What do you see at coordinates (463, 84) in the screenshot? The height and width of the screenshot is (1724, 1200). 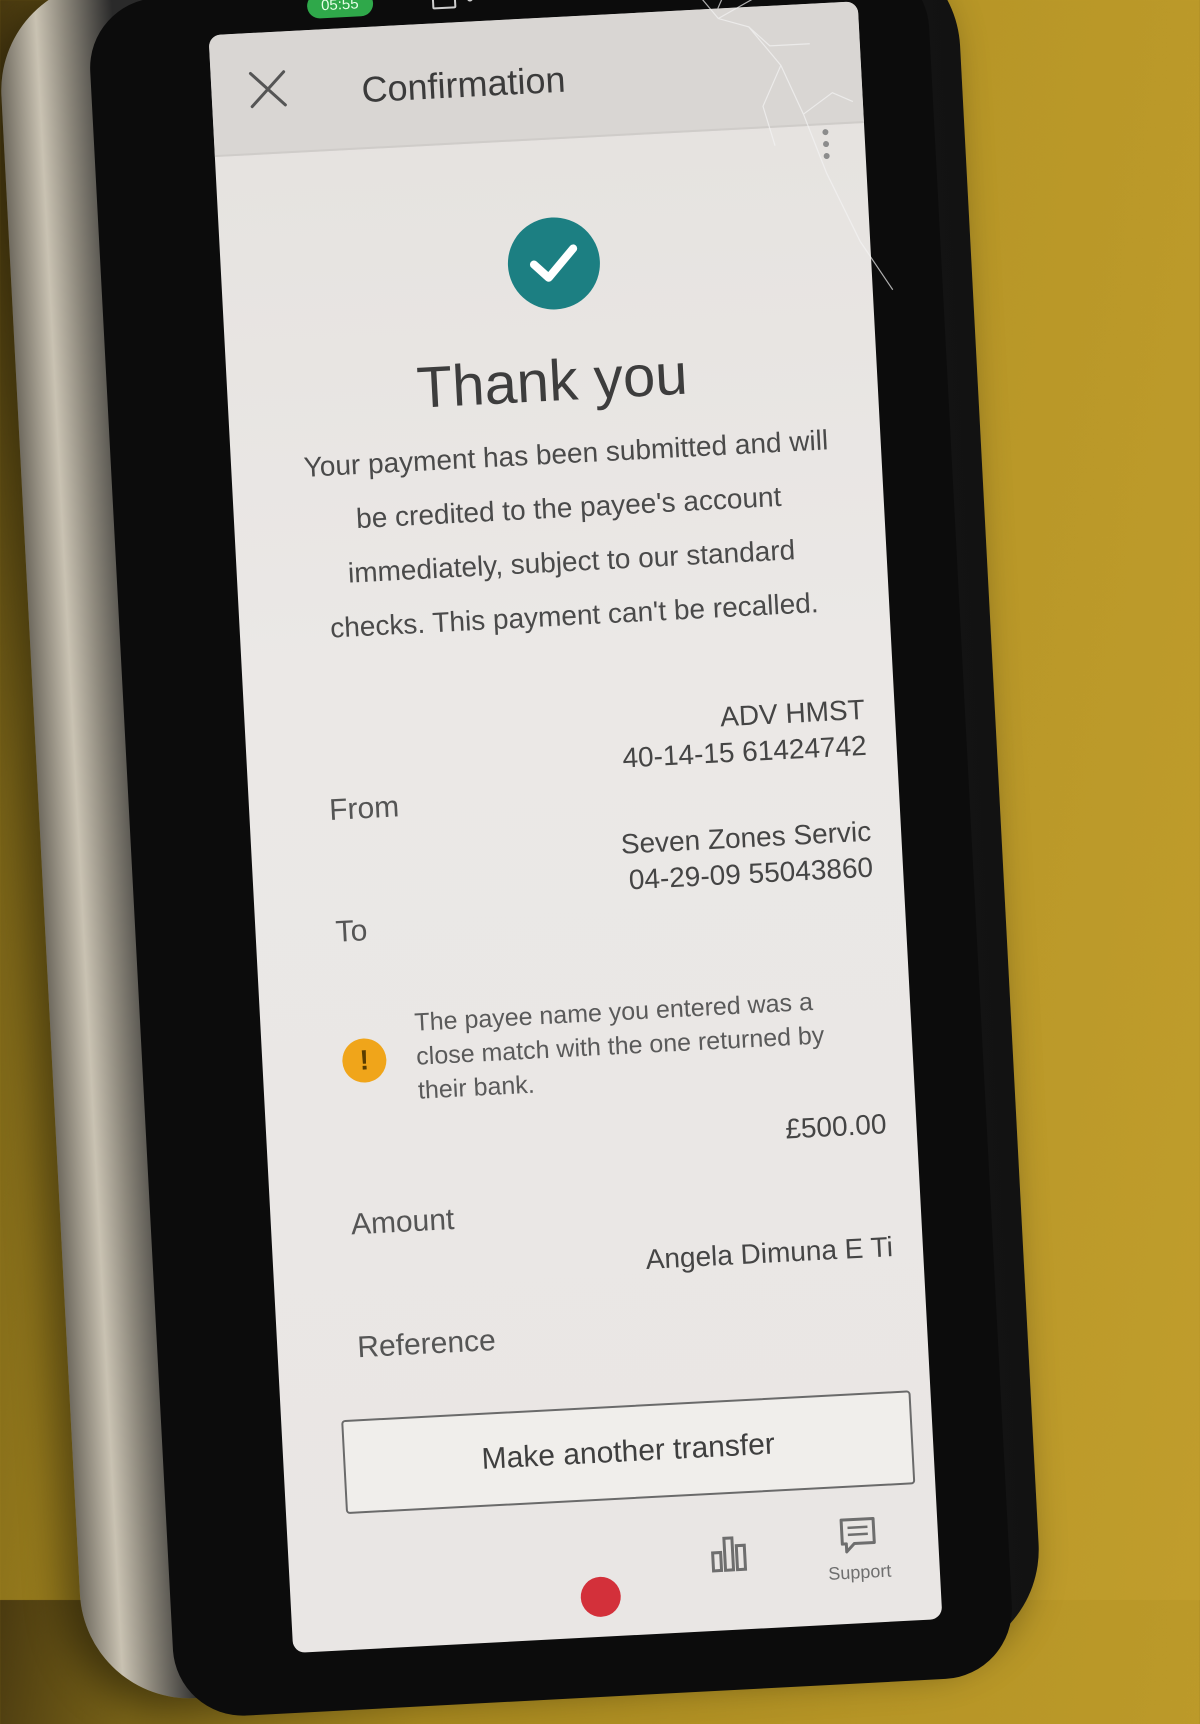 I see `page-title: Confirmation` at bounding box center [463, 84].